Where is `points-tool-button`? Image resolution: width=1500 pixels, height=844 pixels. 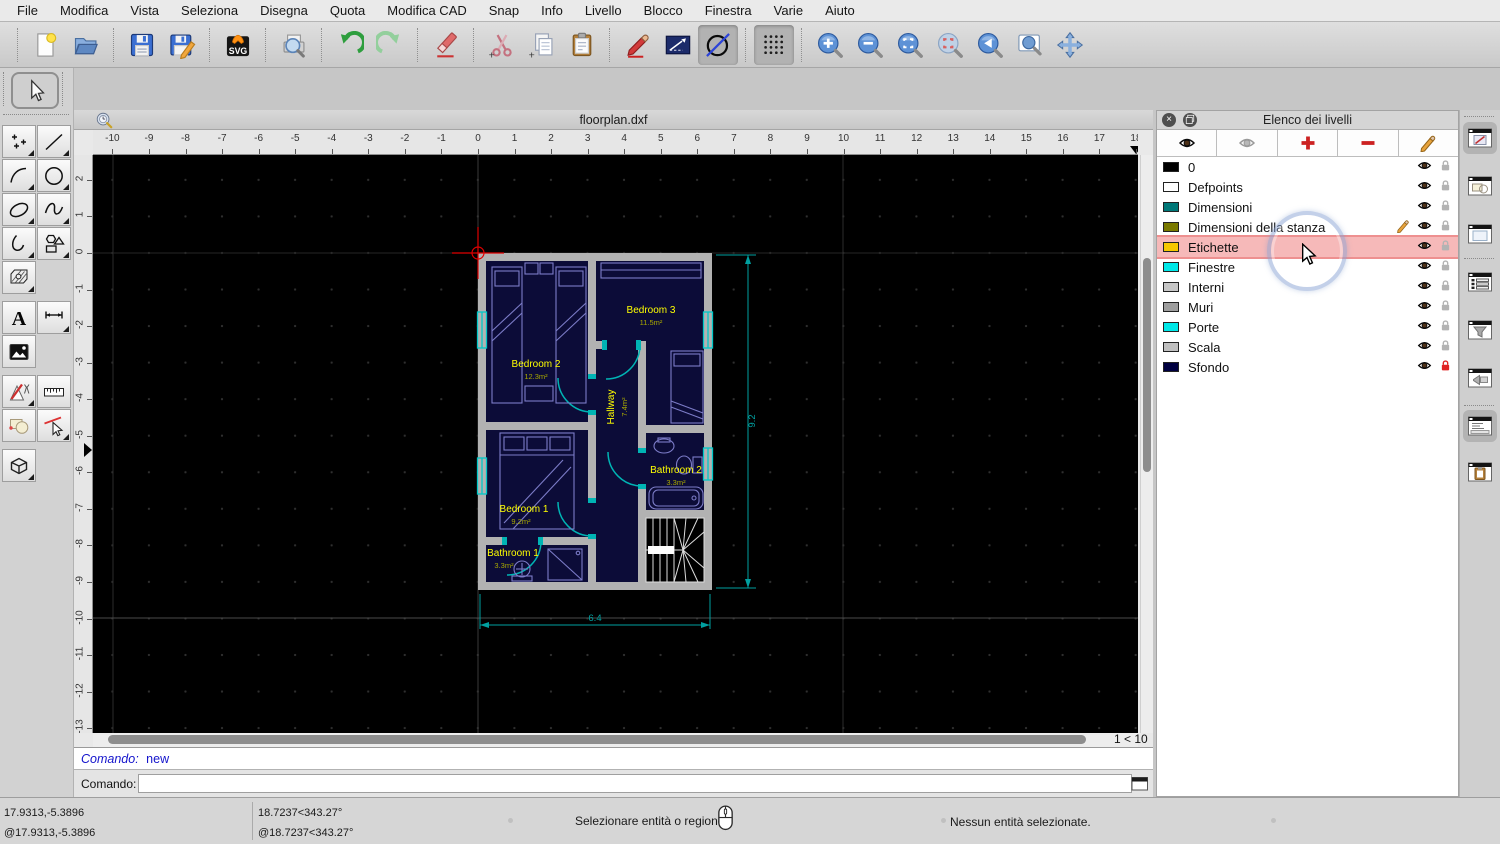
points-tool-button is located at coordinates (19, 141).